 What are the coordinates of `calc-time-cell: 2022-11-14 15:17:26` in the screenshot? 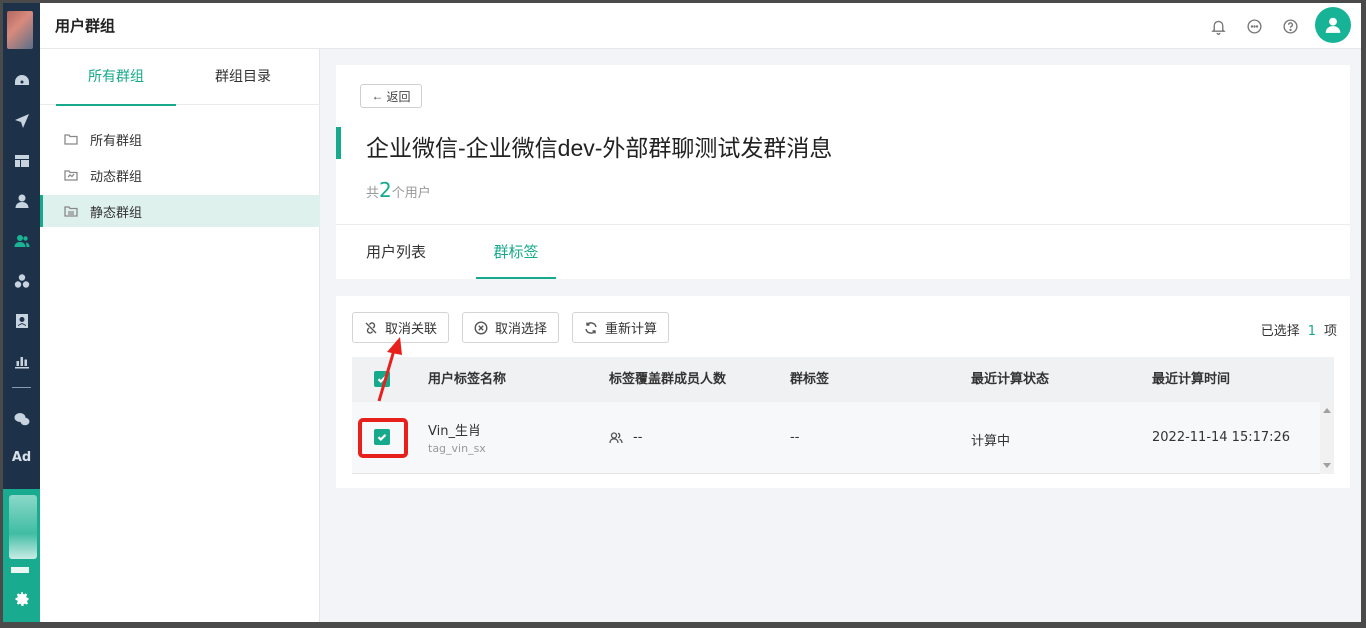 It's located at (1221, 437).